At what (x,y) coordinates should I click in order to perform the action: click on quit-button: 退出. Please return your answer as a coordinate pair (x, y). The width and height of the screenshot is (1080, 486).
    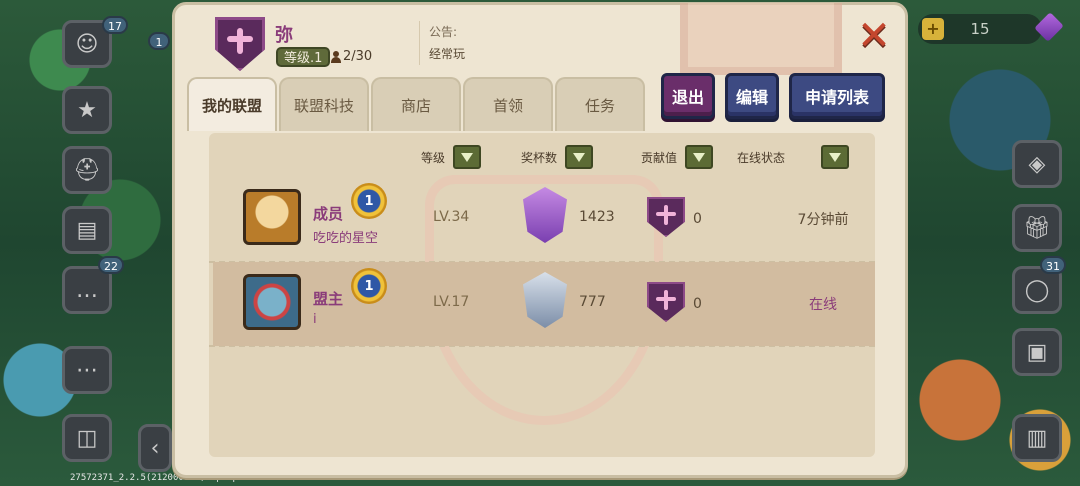
    Looking at the image, I should click on (688, 96).